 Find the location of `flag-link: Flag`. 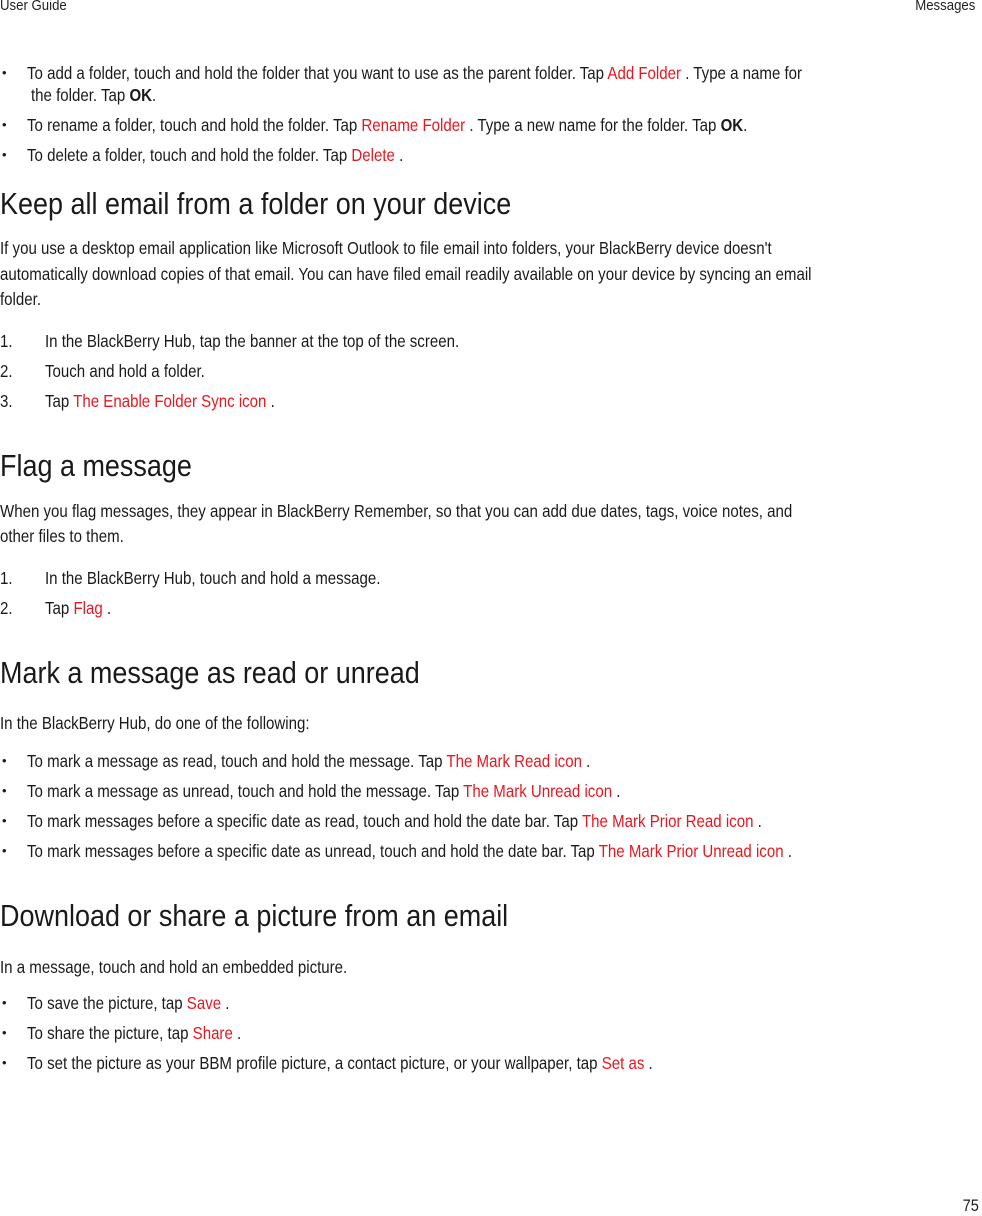

flag-link: Flag is located at coordinates (87, 608).